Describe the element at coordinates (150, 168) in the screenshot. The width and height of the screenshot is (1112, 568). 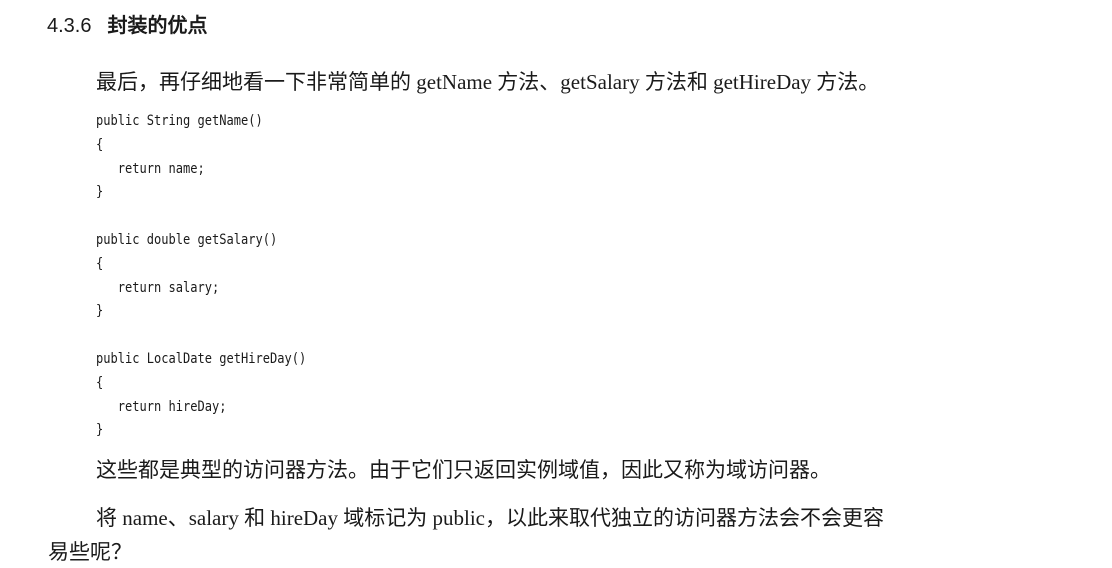
I see `code-line: return name;` at that location.